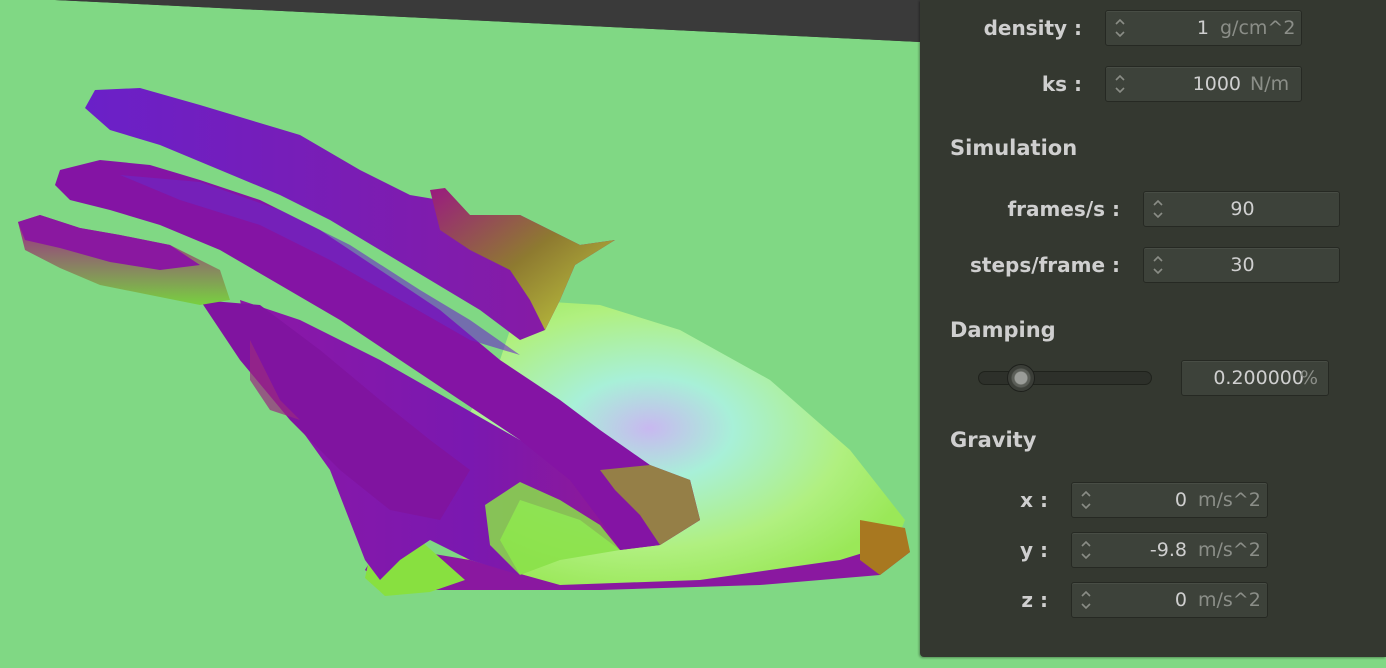 The width and height of the screenshot is (1386, 668). Describe the element at coordinates (1258, 28) in the screenshot. I see `density-unit: g/cm^2` at that location.